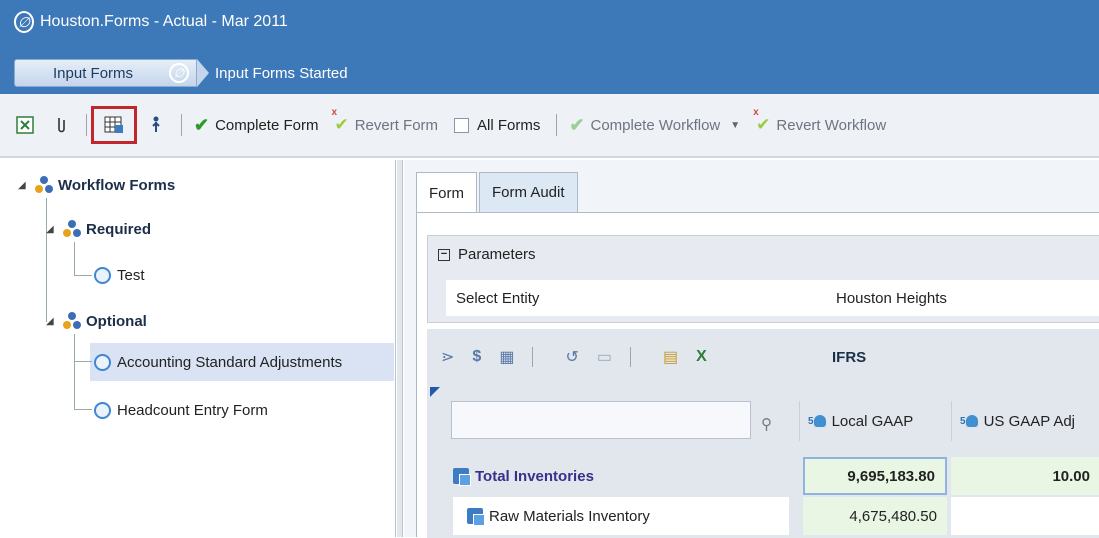 This screenshot has height=538, width=1099. Describe the element at coordinates (1025, 516) in the screenshot. I see `cell-raw-materials-us-gaap-adj` at that location.